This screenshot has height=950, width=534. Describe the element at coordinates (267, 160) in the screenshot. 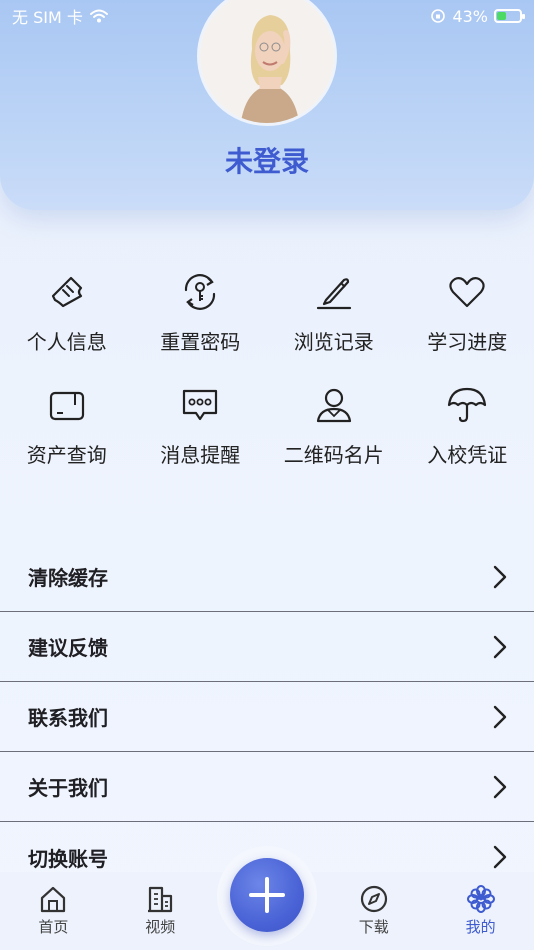

I see `username-label: 未登录` at that location.